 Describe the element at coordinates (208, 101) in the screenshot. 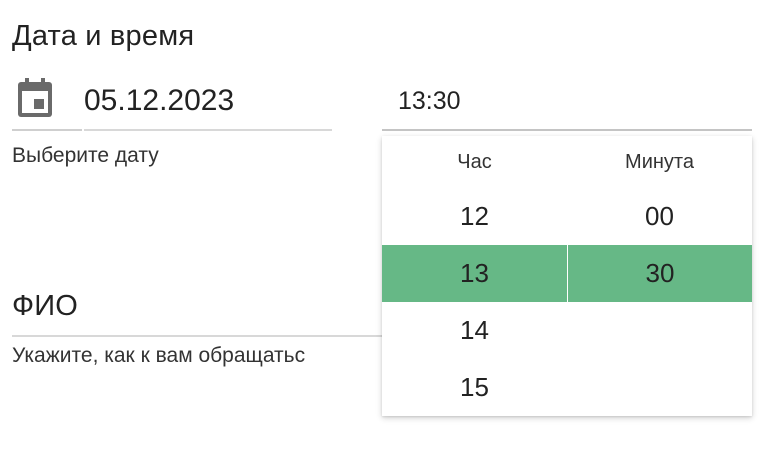

I see `date-field` at that location.